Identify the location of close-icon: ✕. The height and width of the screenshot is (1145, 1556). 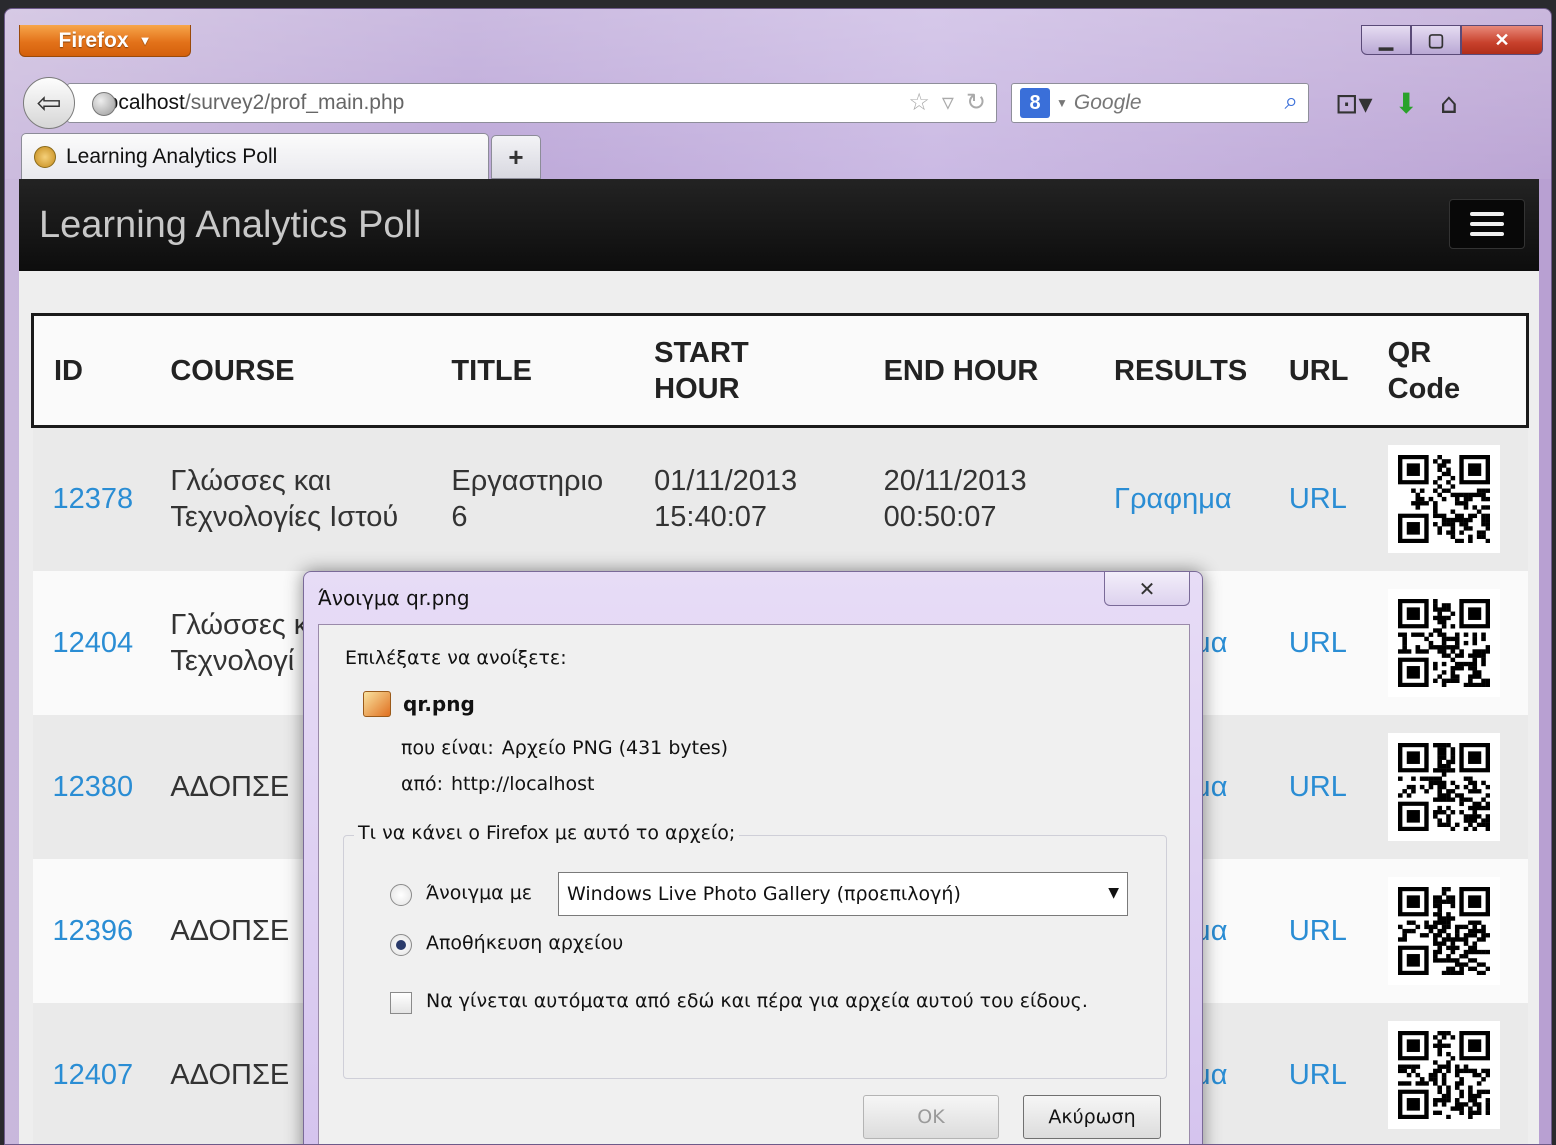
(1147, 588).